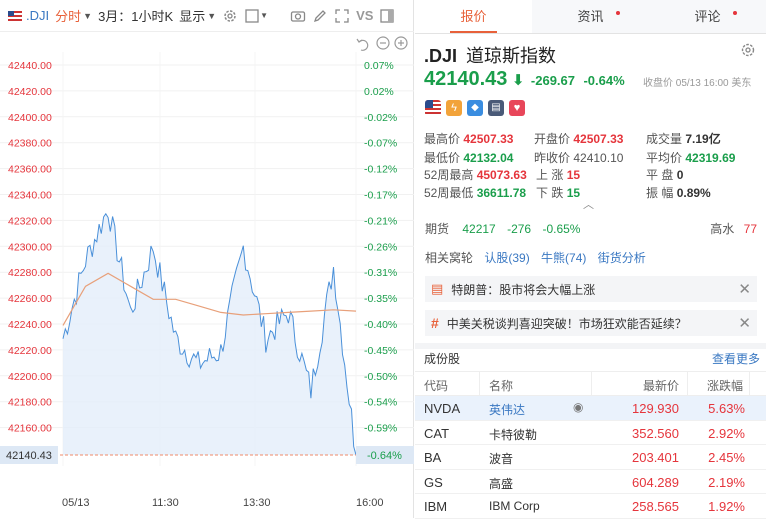  I want to click on y-axis-label: 42360.00, so click(30, 170).